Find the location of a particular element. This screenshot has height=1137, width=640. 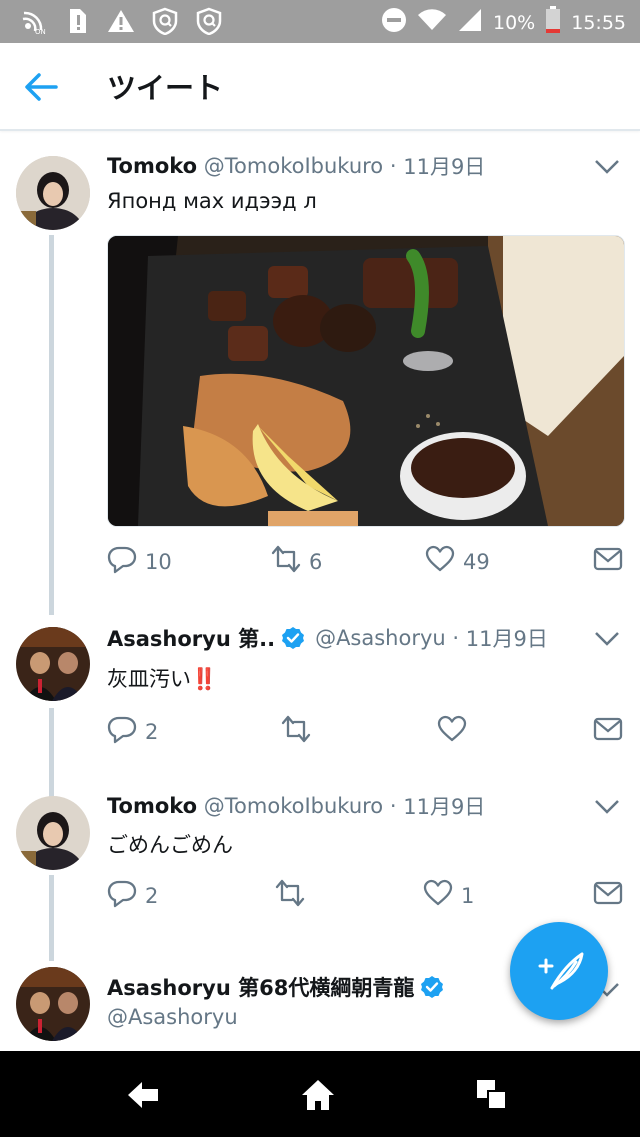

like-button is located at coordinates (452, 731).